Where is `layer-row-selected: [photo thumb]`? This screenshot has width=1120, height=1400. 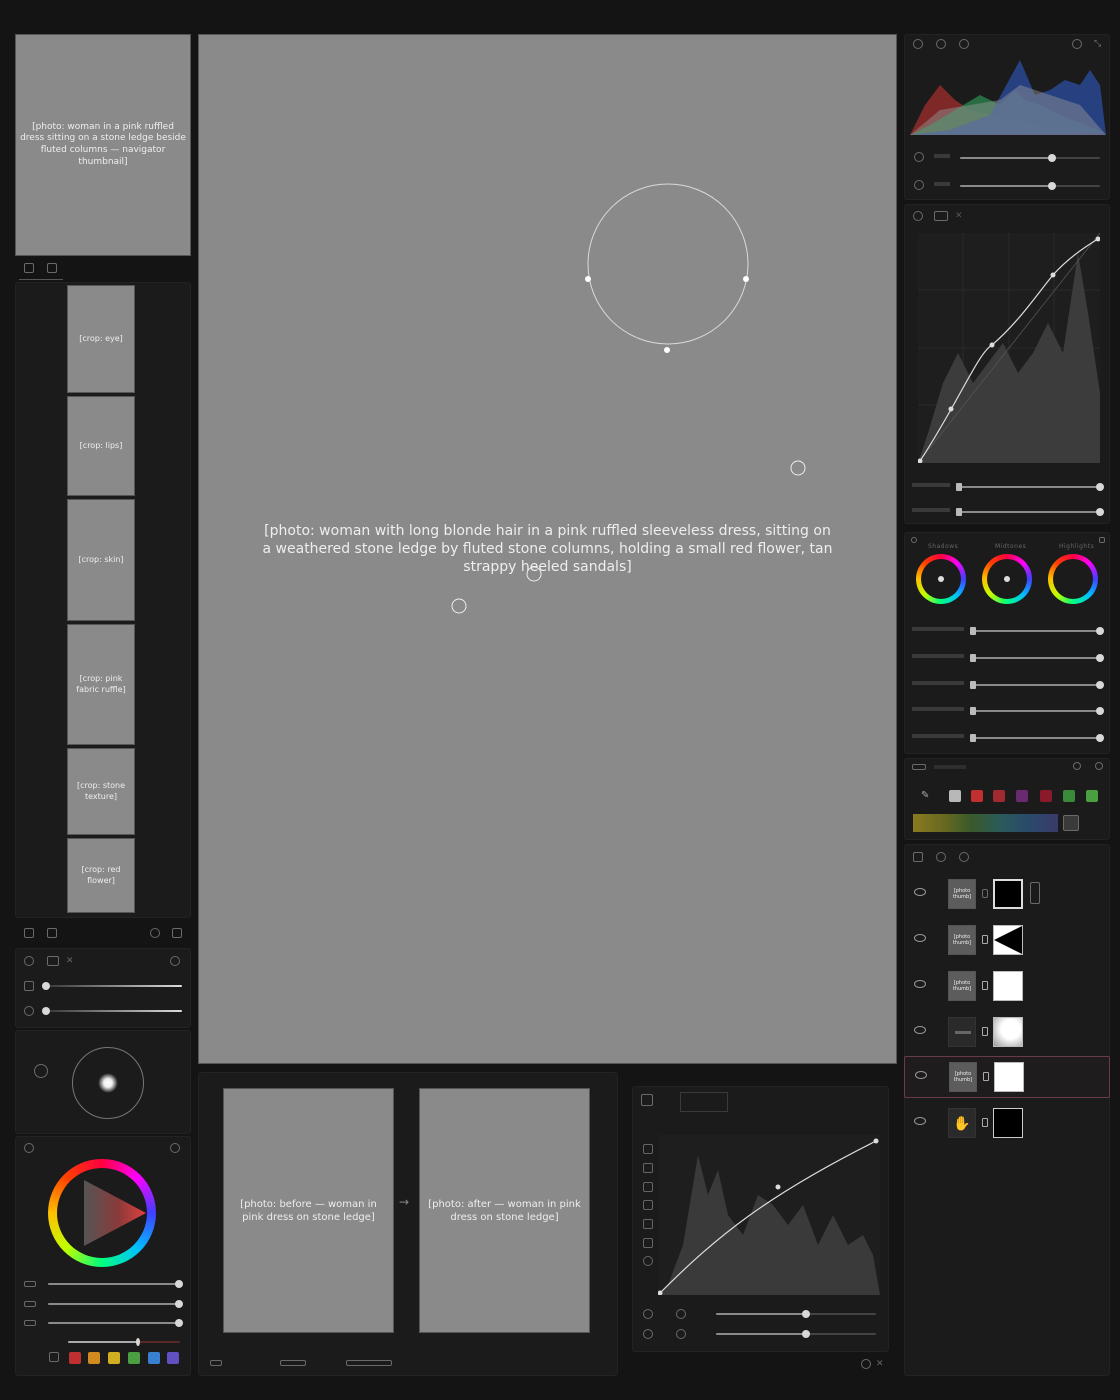 layer-row-selected: [photo thumb] is located at coordinates (1007, 1077).